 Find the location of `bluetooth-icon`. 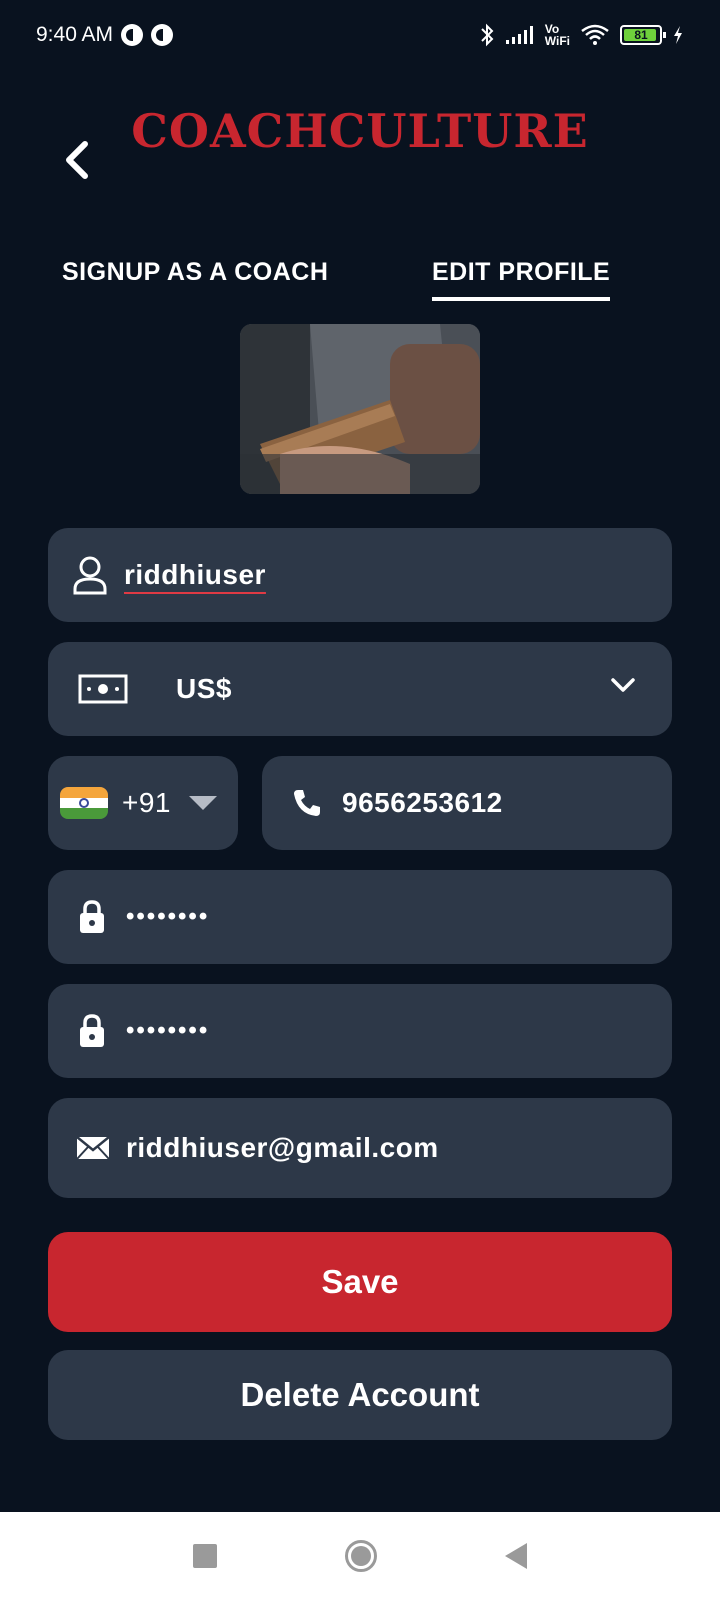

bluetooth-icon is located at coordinates (487, 35).